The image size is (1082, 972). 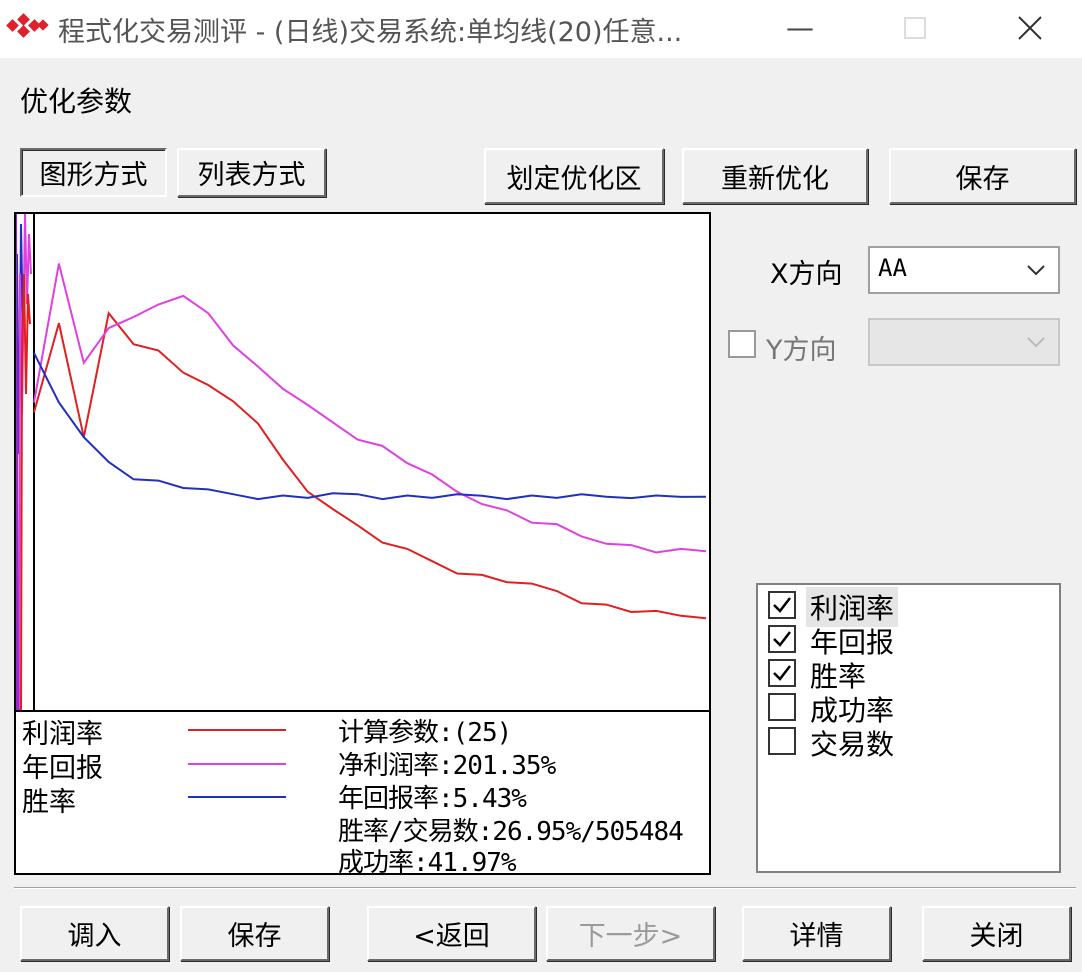 What do you see at coordinates (237, 764) in the screenshot?
I see `legend-swatch-annual` at bounding box center [237, 764].